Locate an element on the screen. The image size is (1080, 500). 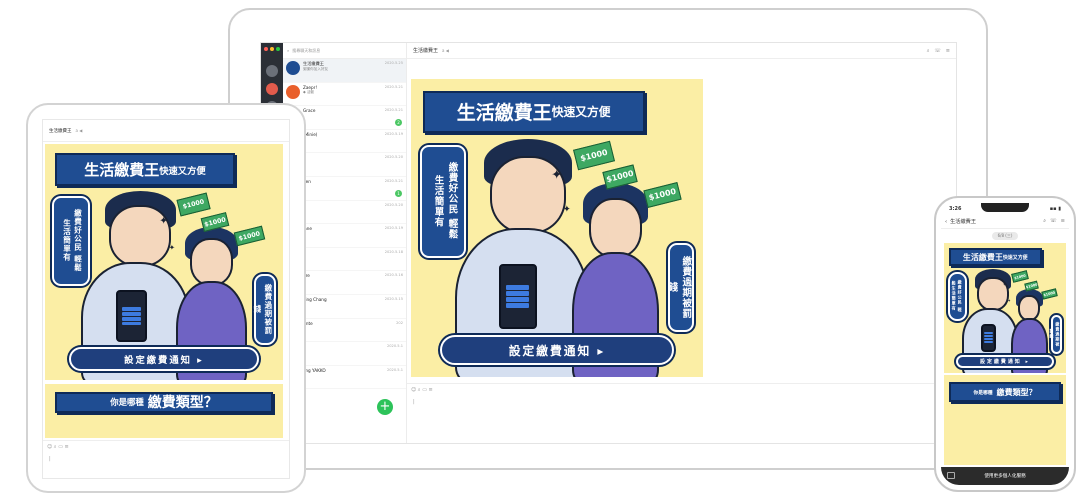
rich-menu-label: 使用更多個人化服務 is located at coordinates (1005, 476).